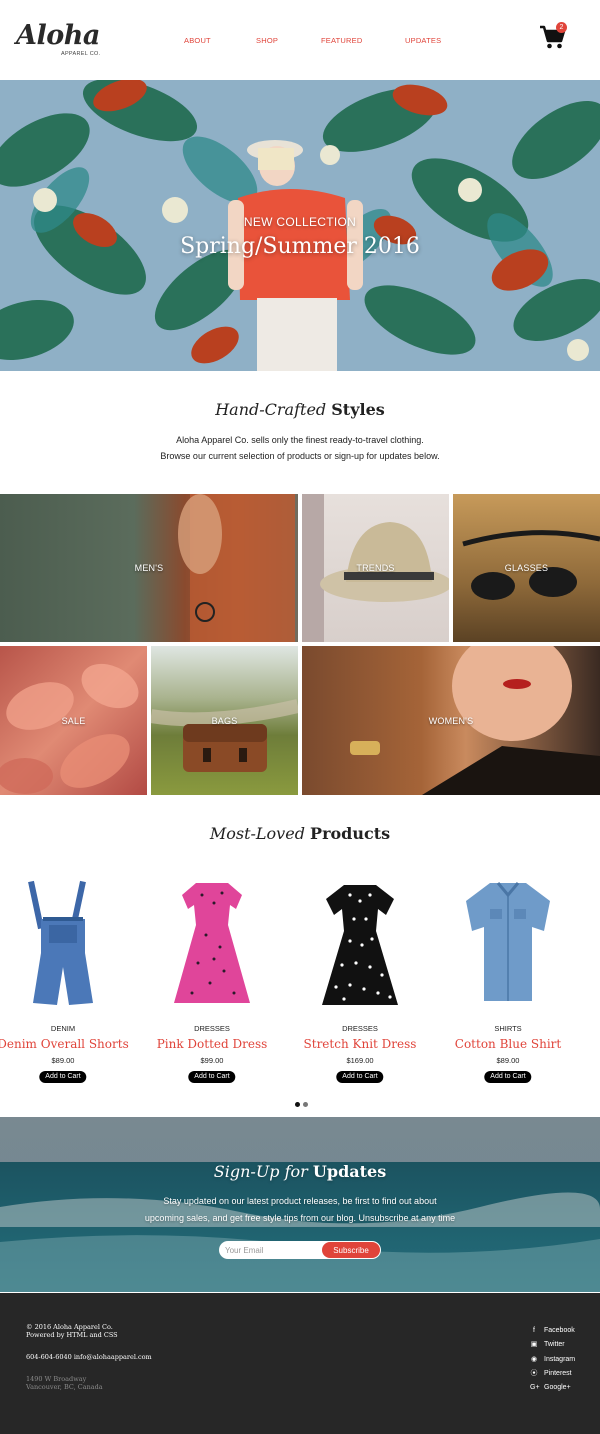 Image resolution: width=600 pixels, height=1434 pixels. What do you see at coordinates (557, 1387) in the screenshot?
I see `social-label: Google+` at bounding box center [557, 1387].